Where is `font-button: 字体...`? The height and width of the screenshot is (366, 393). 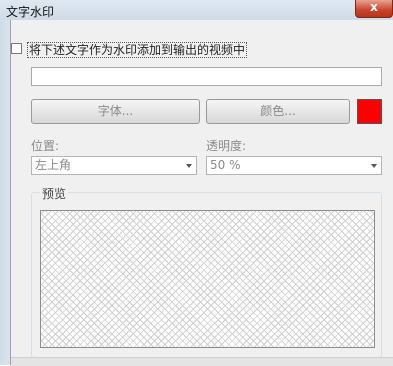
font-button: 字体... is located at coordinates (115, 111).